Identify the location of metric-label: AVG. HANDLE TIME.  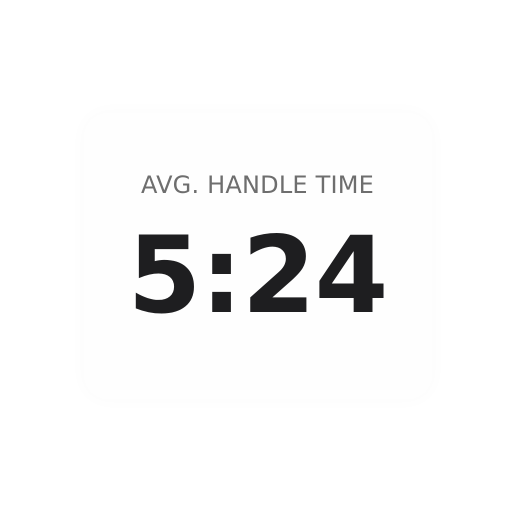
(257, 185).